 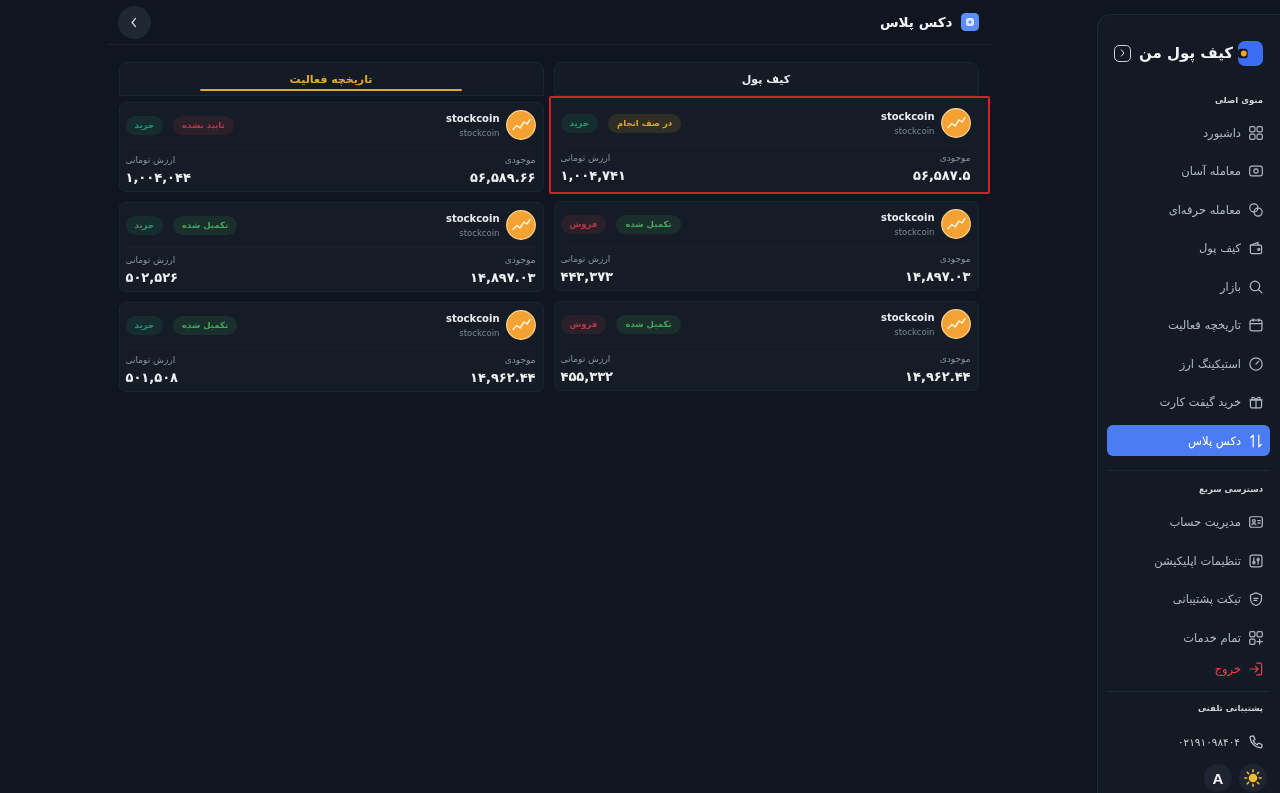 What do you see at coordinates (969, 22) in the screenshot?
I see `tile-icon` at bounding box center [969, 22].